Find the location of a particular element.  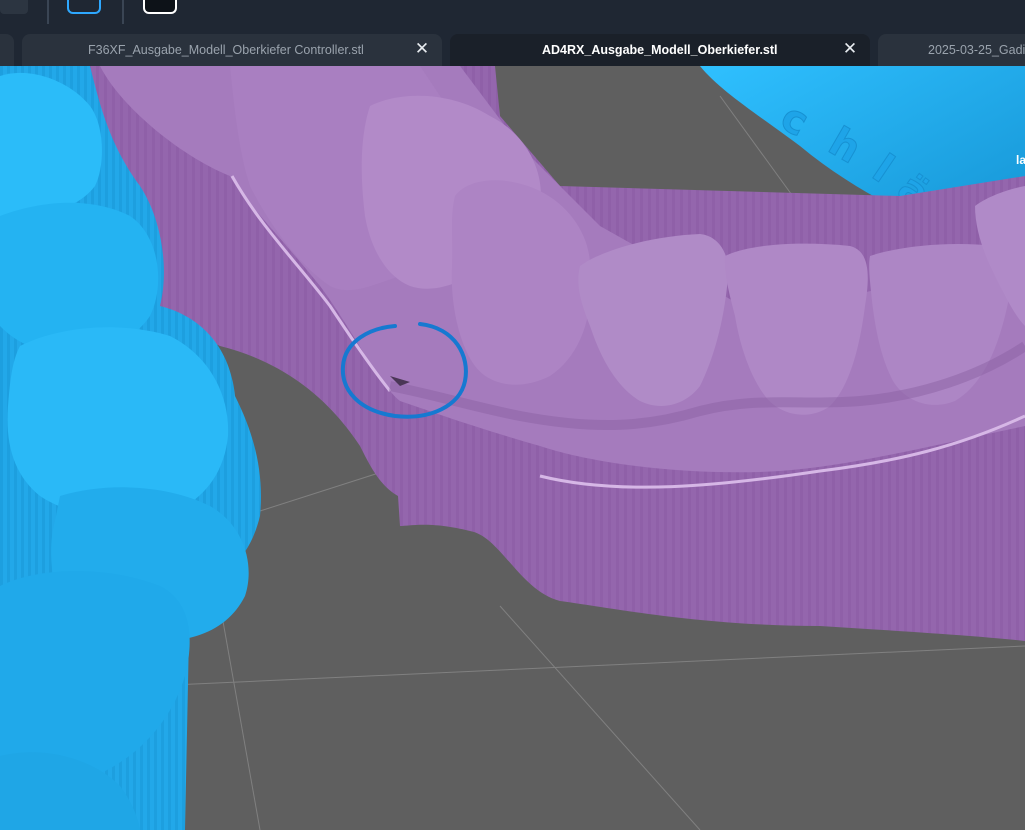

tab-file-2: AD4RX_Ausgabe_Modell_Oberkiefer.stl ✕ is located at coordinates (660, 50).